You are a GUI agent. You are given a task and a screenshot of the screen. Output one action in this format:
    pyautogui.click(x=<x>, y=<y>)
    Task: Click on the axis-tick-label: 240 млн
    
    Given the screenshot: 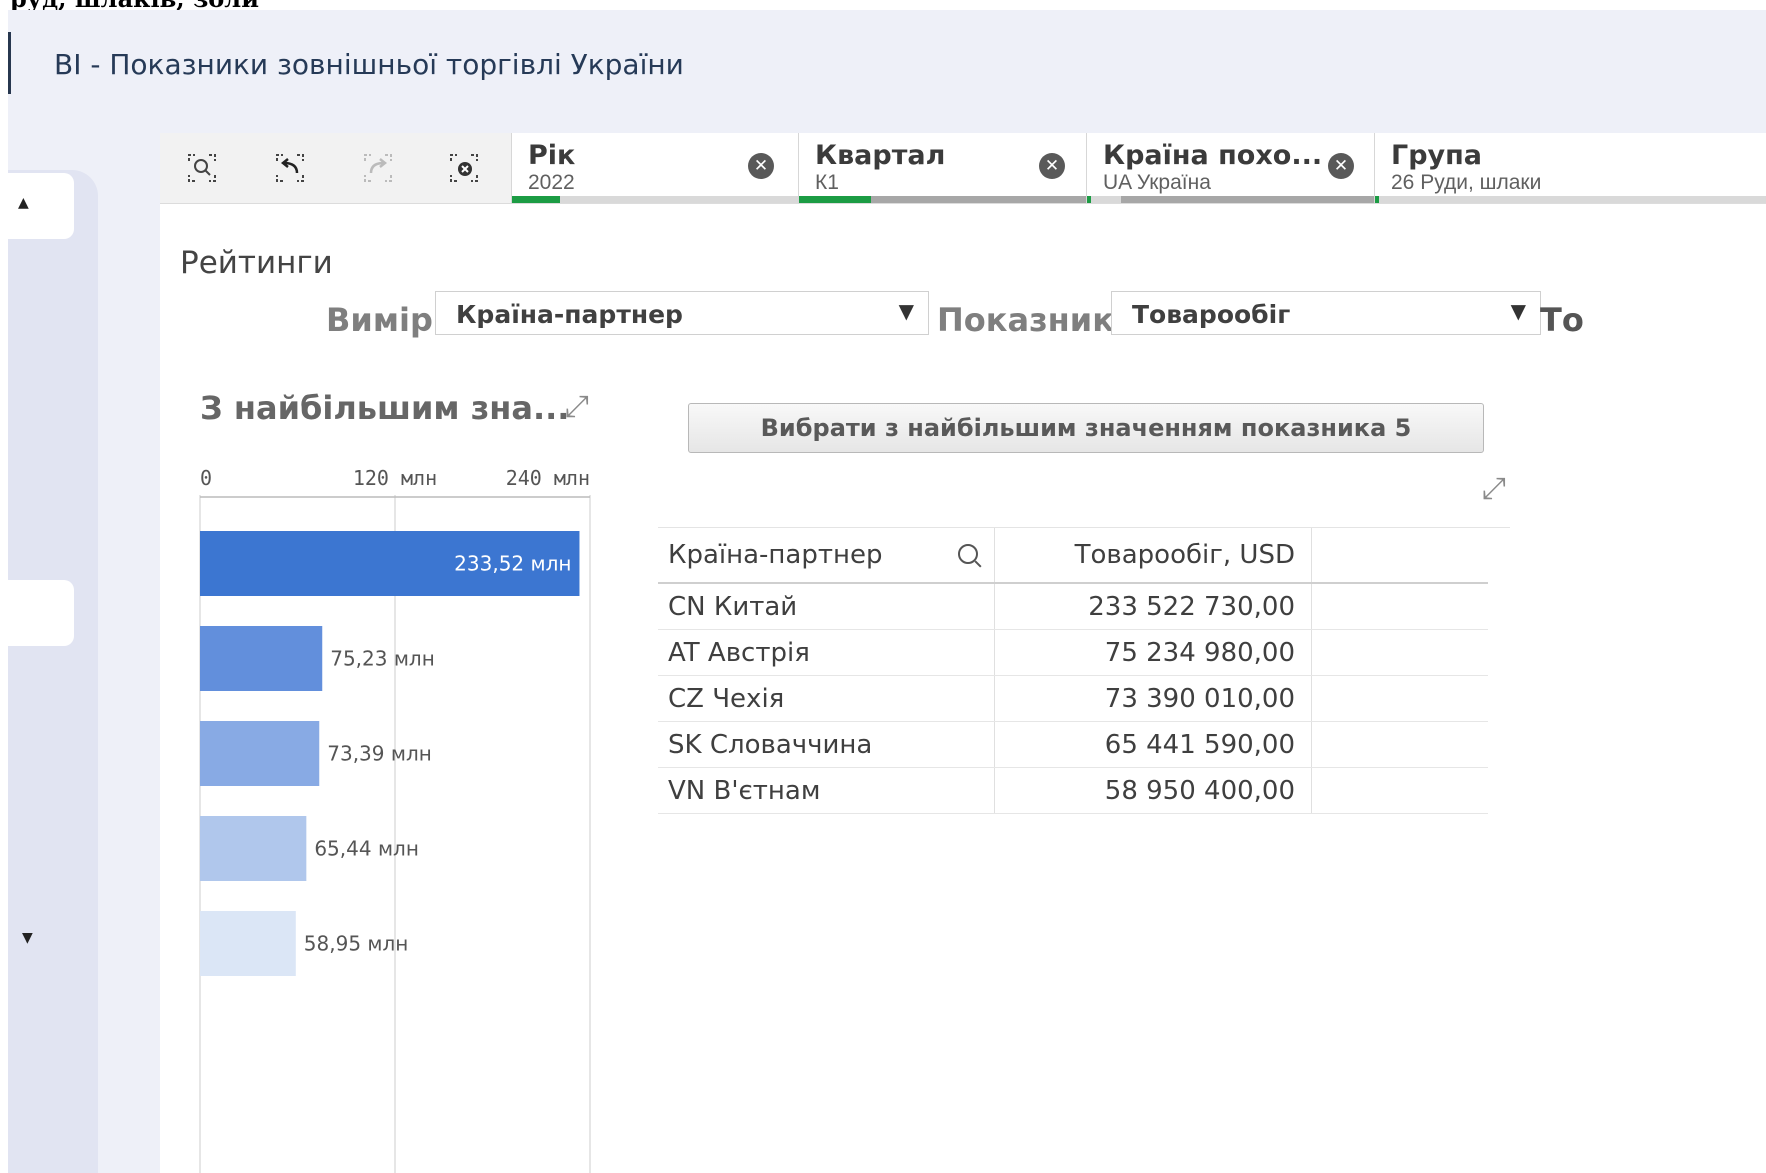 What is the action you would take?
    pyautogui.click(x=548, y=478)
    